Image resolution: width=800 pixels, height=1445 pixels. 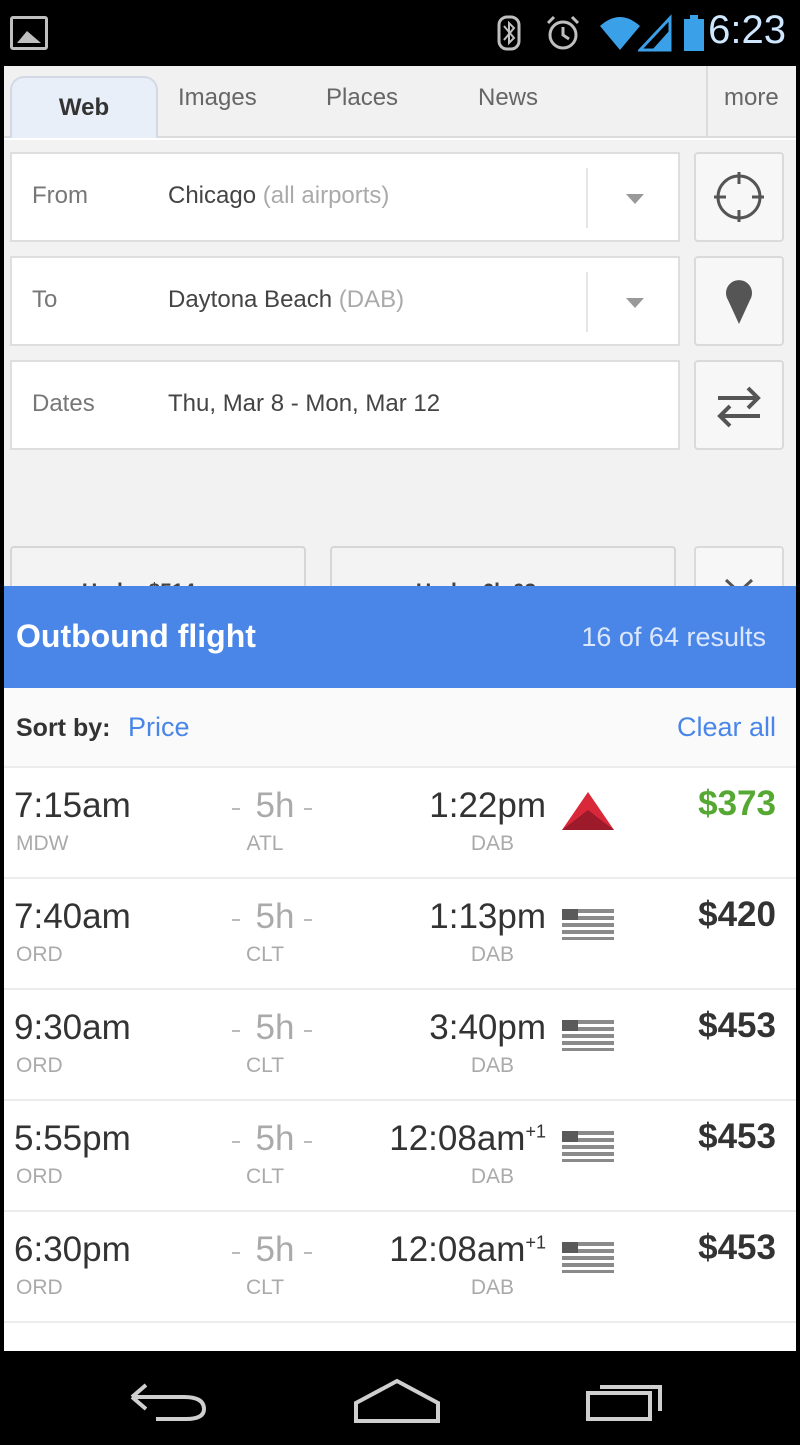 I want to click on home-icon, so click(x=397, y=1401).